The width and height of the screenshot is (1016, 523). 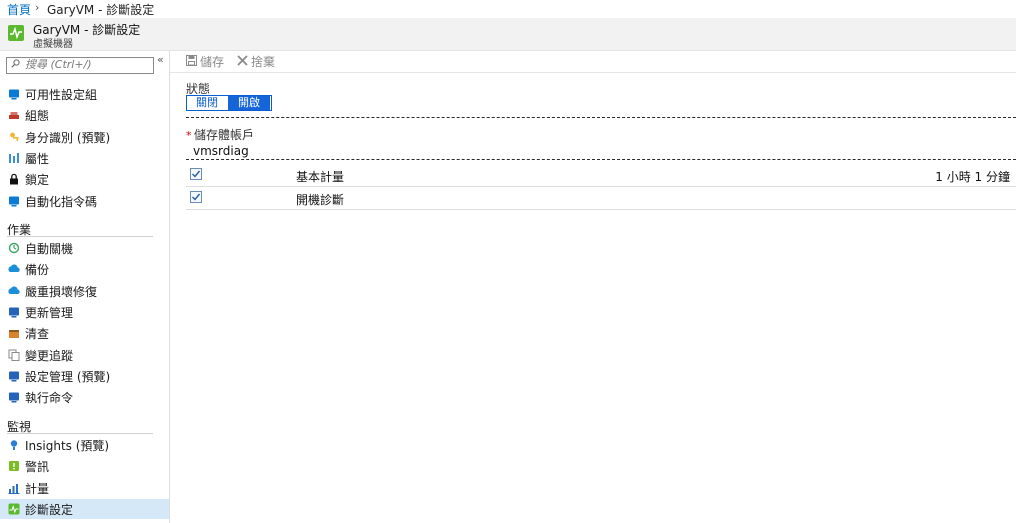 I want to click on required-marker: *, so click(x=189, y=135).